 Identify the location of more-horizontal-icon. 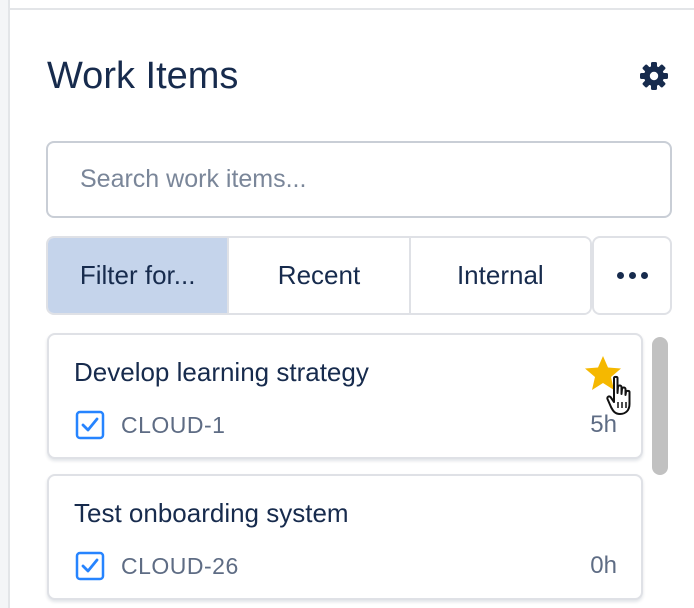
(620, 275).